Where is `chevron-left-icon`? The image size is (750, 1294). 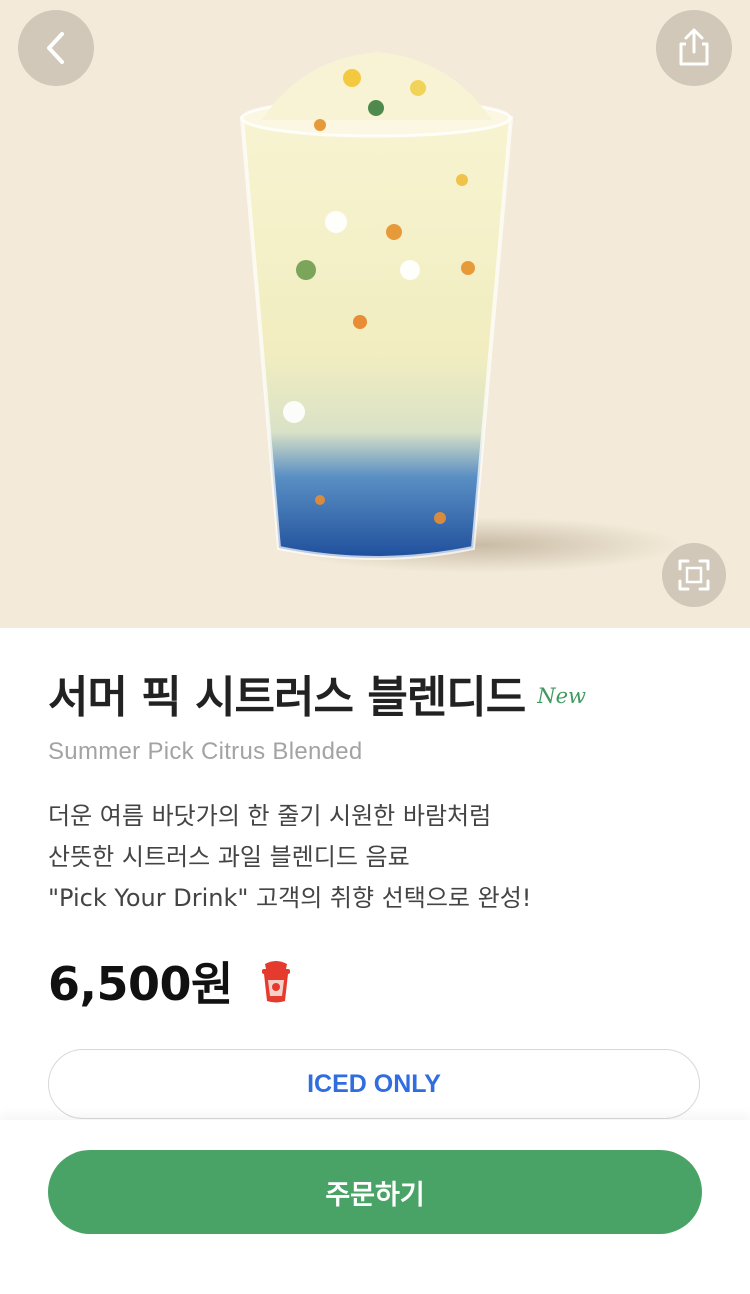
chevron-left-icon is located at coordinates (55, 48).